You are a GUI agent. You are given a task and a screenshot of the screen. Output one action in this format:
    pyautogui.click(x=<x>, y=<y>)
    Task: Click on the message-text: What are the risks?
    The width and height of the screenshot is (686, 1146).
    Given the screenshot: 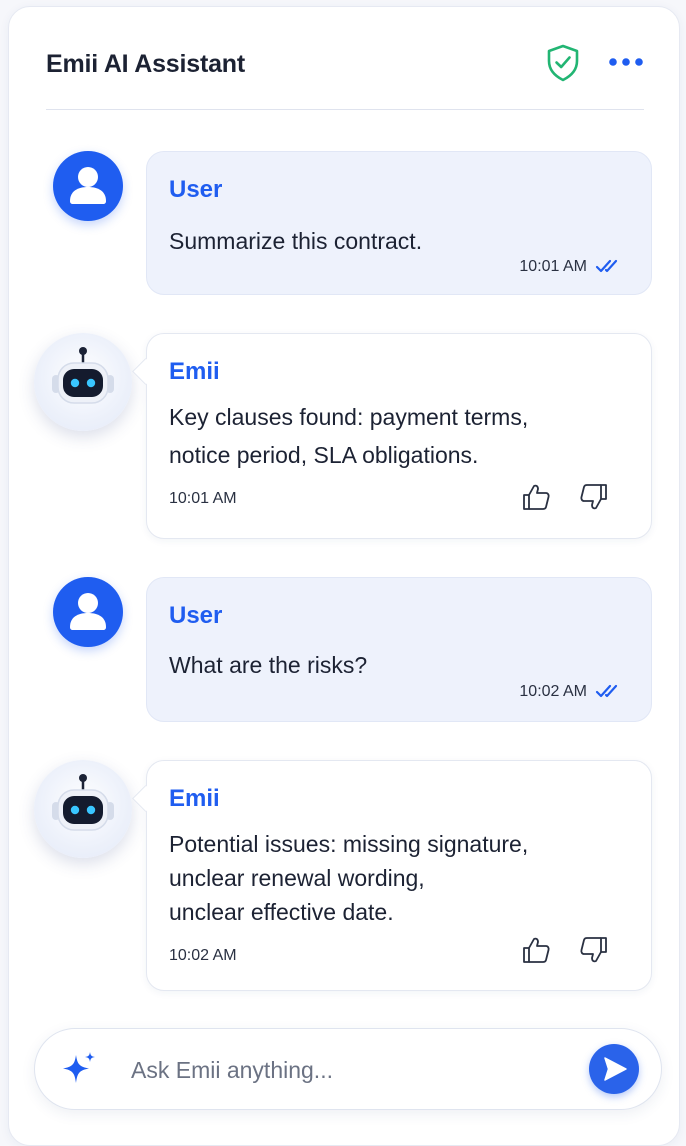 What is the action you would take?
    pyautogui.click(x=268, y=665)
    